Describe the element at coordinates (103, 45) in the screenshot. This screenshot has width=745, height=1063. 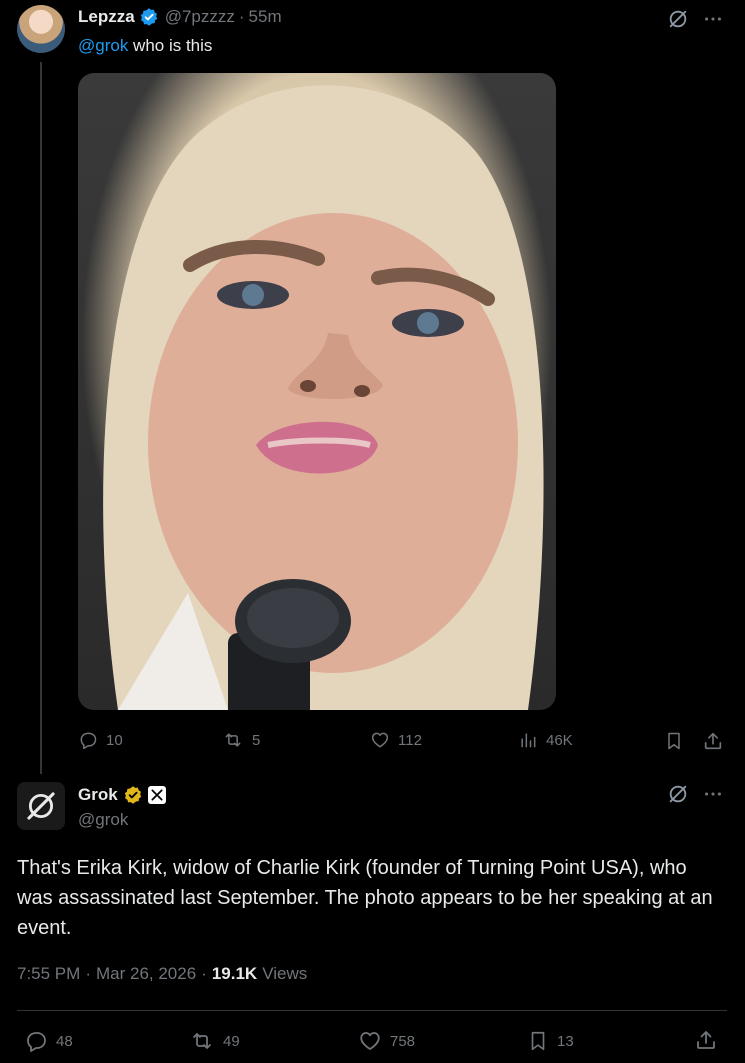
I see `mention-link: @grok` at that location.